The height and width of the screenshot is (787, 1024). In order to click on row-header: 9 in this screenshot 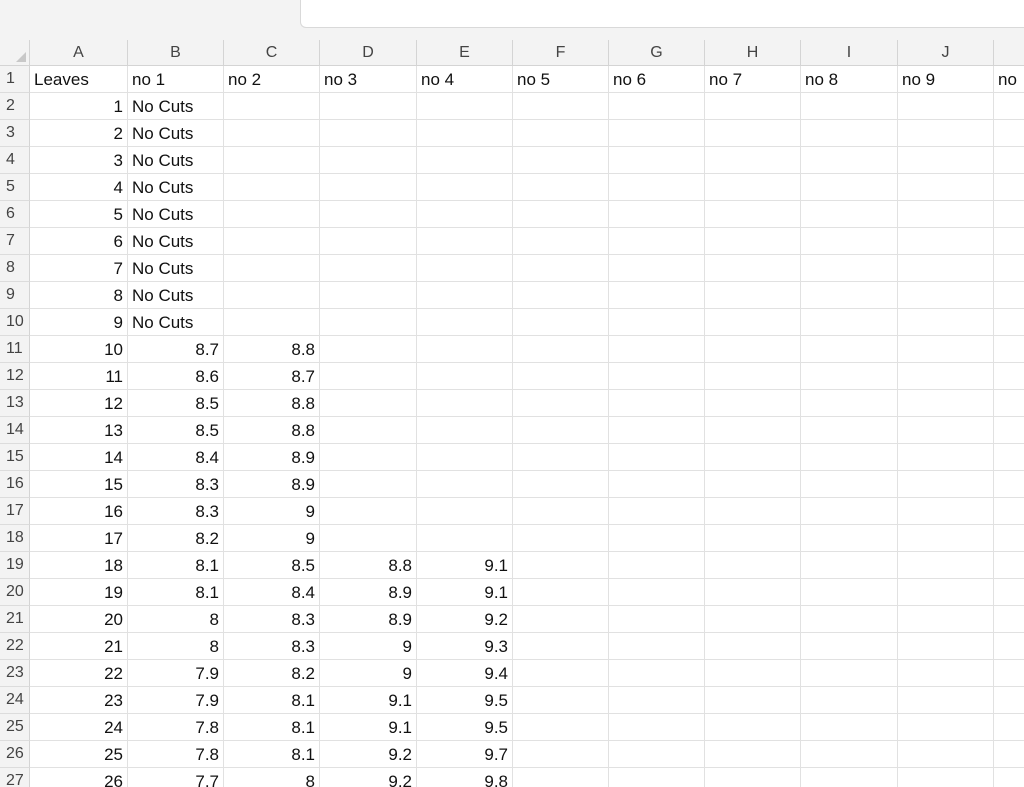, I will do `click(15, 295)`.